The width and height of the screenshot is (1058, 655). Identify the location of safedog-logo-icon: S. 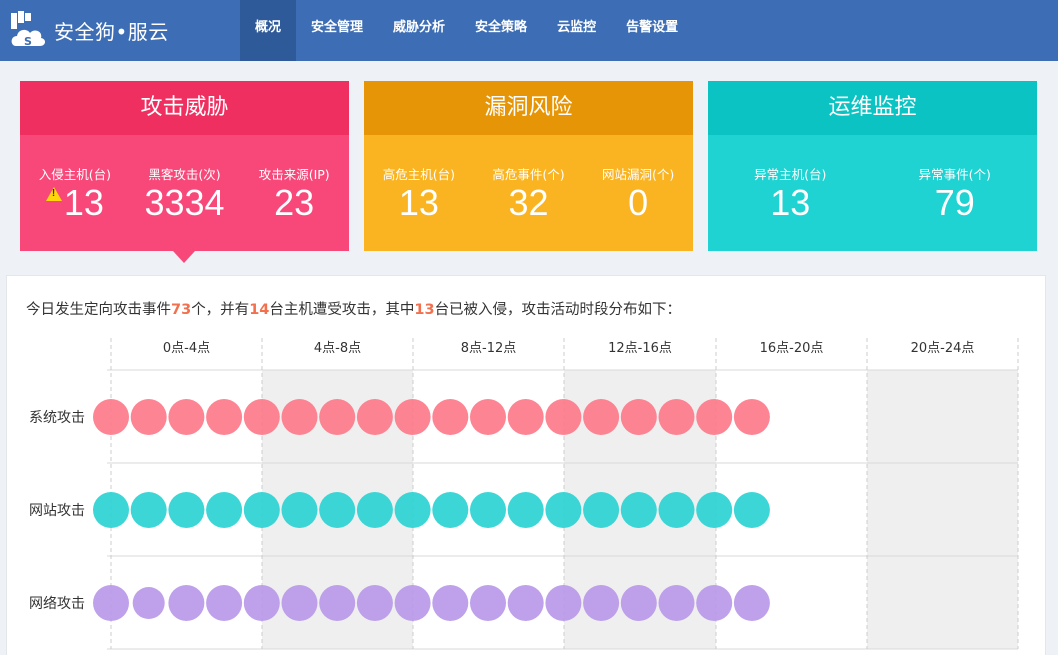
(28, 29).